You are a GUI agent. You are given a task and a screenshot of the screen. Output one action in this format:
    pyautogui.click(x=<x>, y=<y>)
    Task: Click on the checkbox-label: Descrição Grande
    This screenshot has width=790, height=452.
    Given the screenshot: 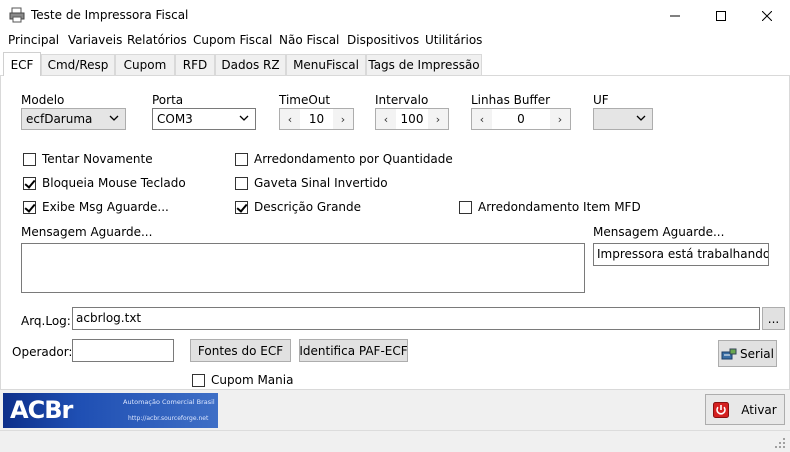 What is the action you would take?
    pyautogui.click(x=308, y=207)
    